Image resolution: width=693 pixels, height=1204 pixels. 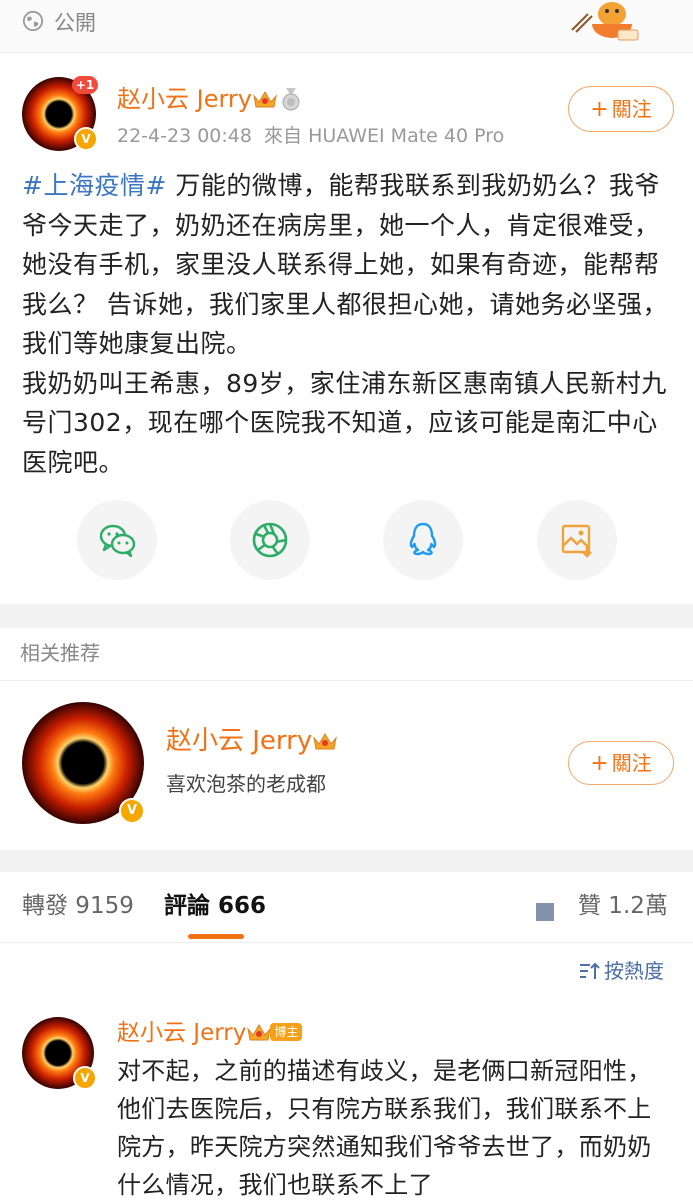 I want to click on square-marker, so click(x=545, y=912).